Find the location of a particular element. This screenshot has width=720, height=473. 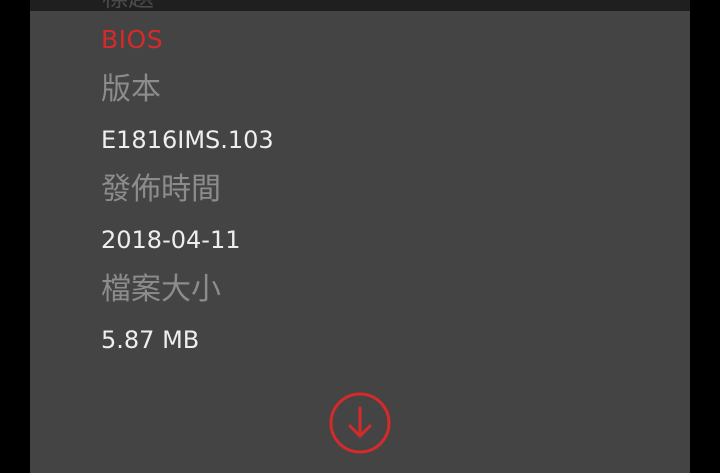

version-label: 版本 is located at coordinates (131, 89).